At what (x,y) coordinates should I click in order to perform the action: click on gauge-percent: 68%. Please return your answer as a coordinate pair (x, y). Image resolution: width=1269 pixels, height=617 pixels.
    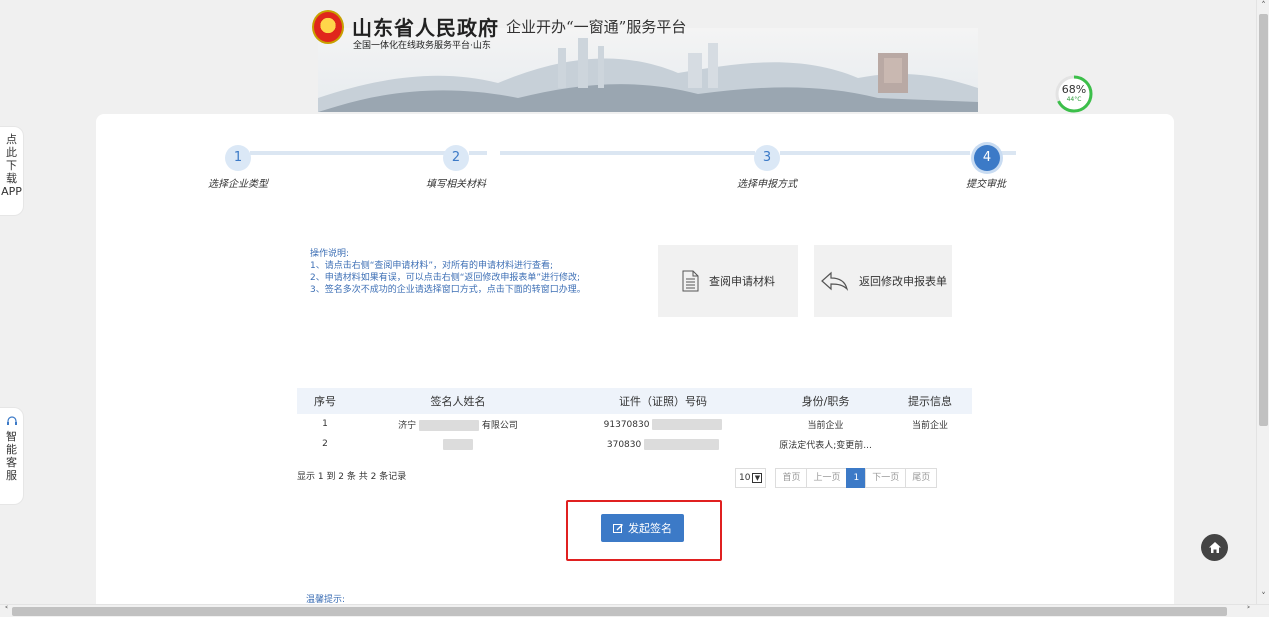
    Looking at the image, I should click on (1074, 89).